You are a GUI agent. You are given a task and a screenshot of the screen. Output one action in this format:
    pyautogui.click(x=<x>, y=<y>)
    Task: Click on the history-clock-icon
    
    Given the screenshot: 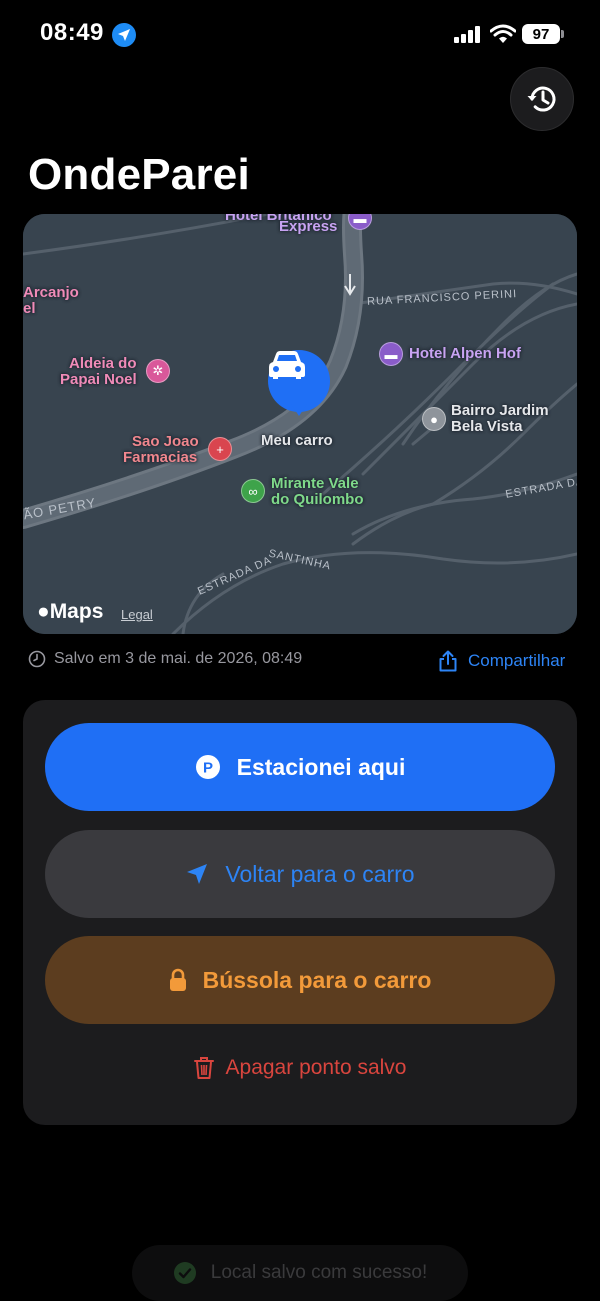 What is the action you would take?
    pyautogui.click(x=541, y=99)
    